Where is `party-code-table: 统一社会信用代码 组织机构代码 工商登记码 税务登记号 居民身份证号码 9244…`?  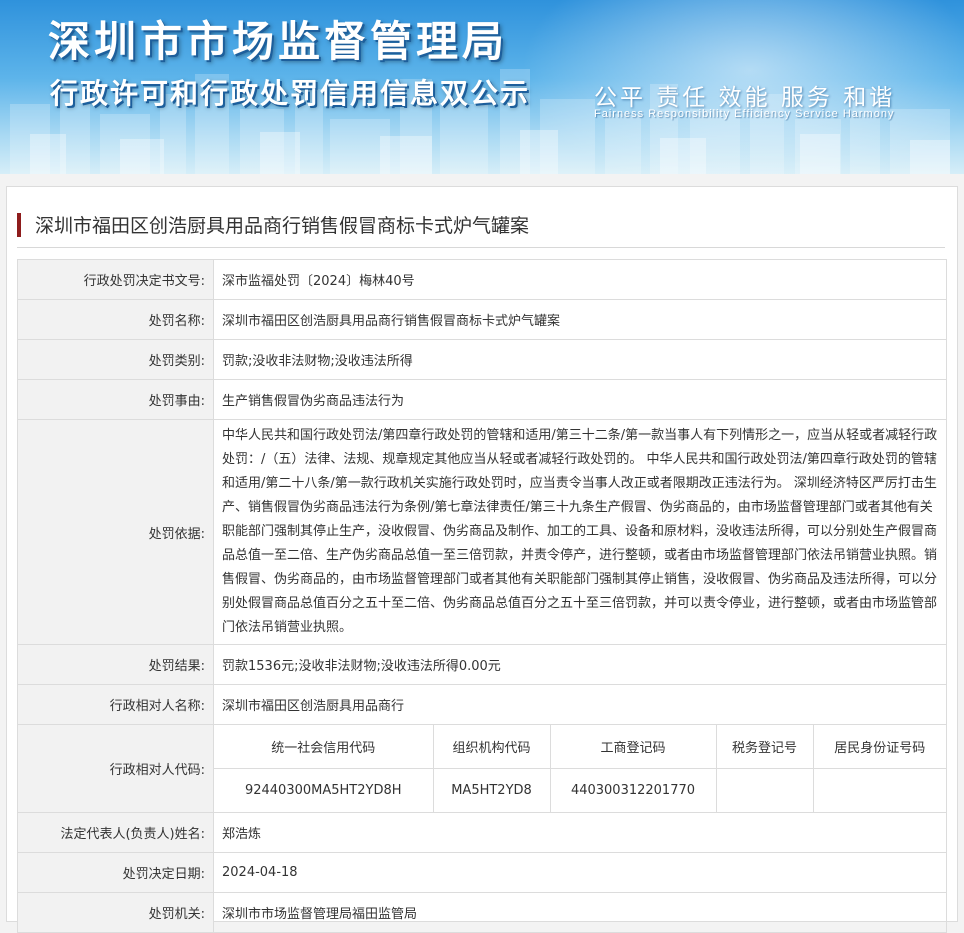
party-code-table: 统一社会信用代码 组织机构代码 工商登记码 税务登记号 居民身份证号码 9244… is located at coordinates (580, 768).